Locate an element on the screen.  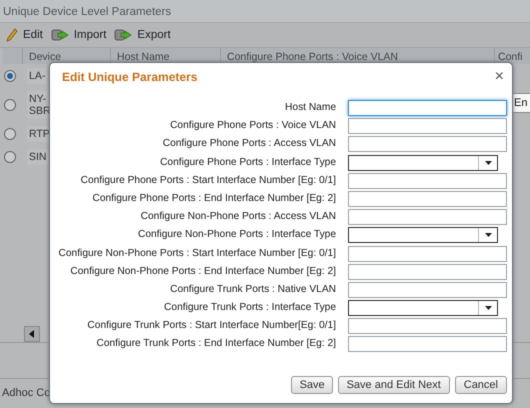
field-label: Configure Trunk Ports : End Interface Number [Eg: 2] is located at coordinates (216, 344).